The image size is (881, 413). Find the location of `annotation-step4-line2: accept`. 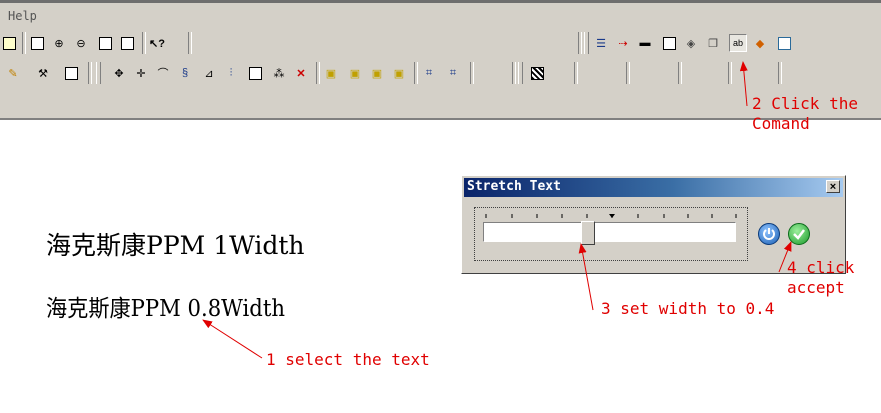

annotation-step4-line2: accept is located at coordinates (816, 287).